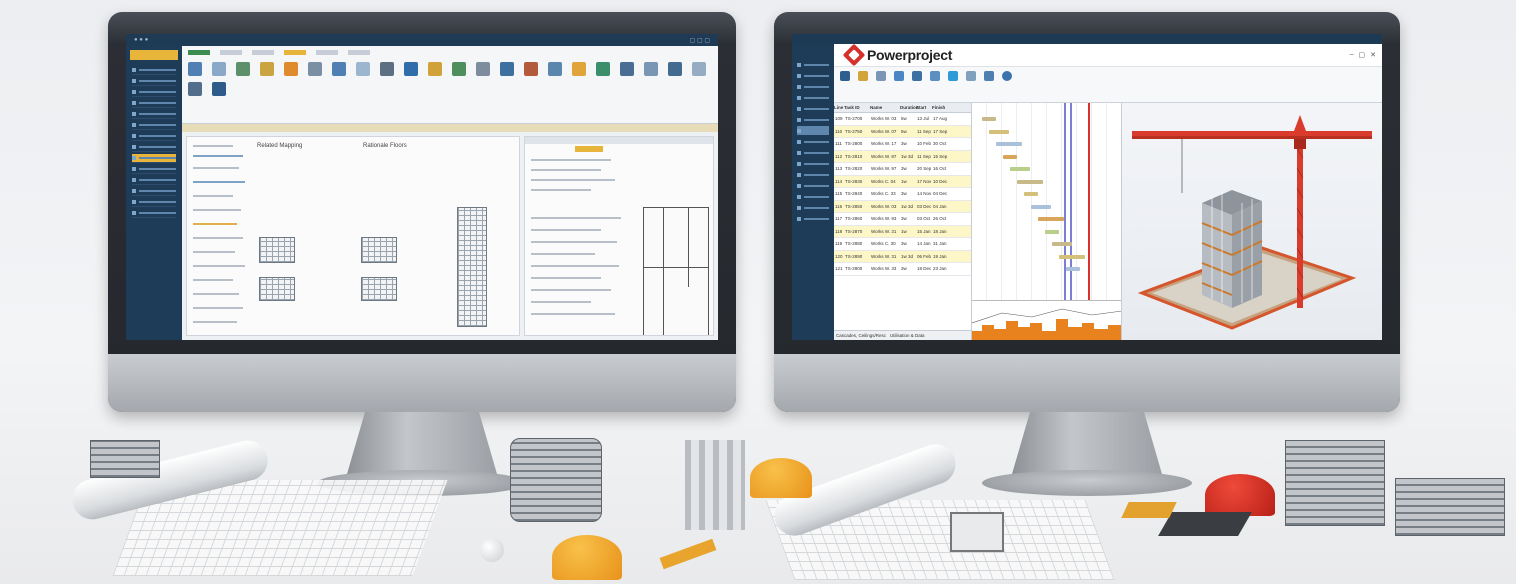 Image resolution: width=1516 pixels, height=584 pixels. What do you see at coordinates (940, 107) in the screenshot?
I see `column-header: Finish` at bounding box center [940, 107].